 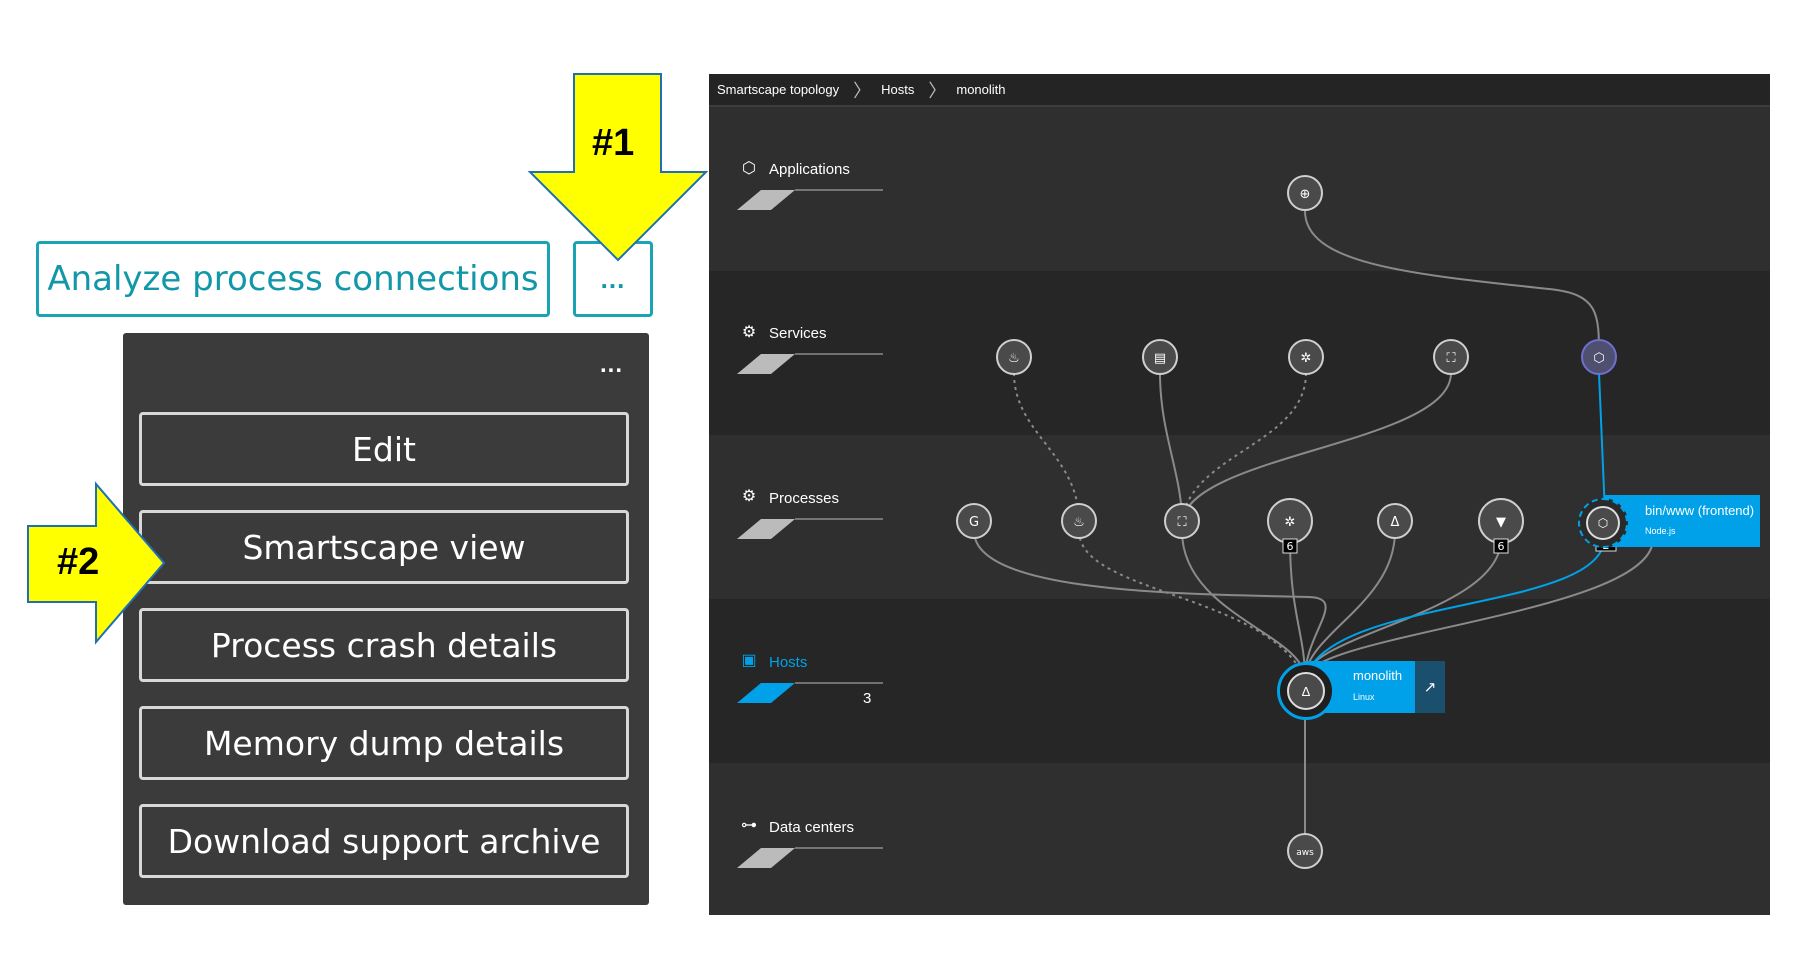 What do you see at coordinates (1378, 675) in the screenshot?
I see `host-name: monolith` at bounding box center [1378, 675].